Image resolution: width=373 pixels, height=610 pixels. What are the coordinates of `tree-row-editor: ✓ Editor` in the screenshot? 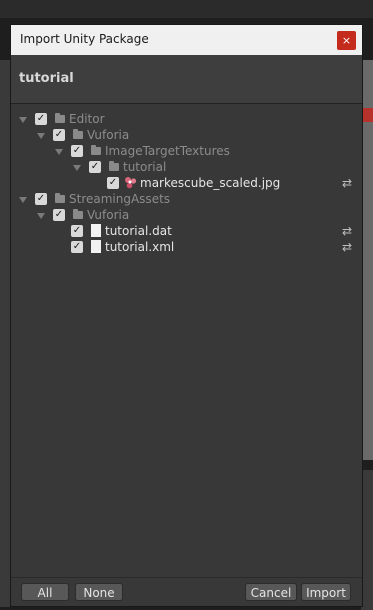 It's located at (186, 120).